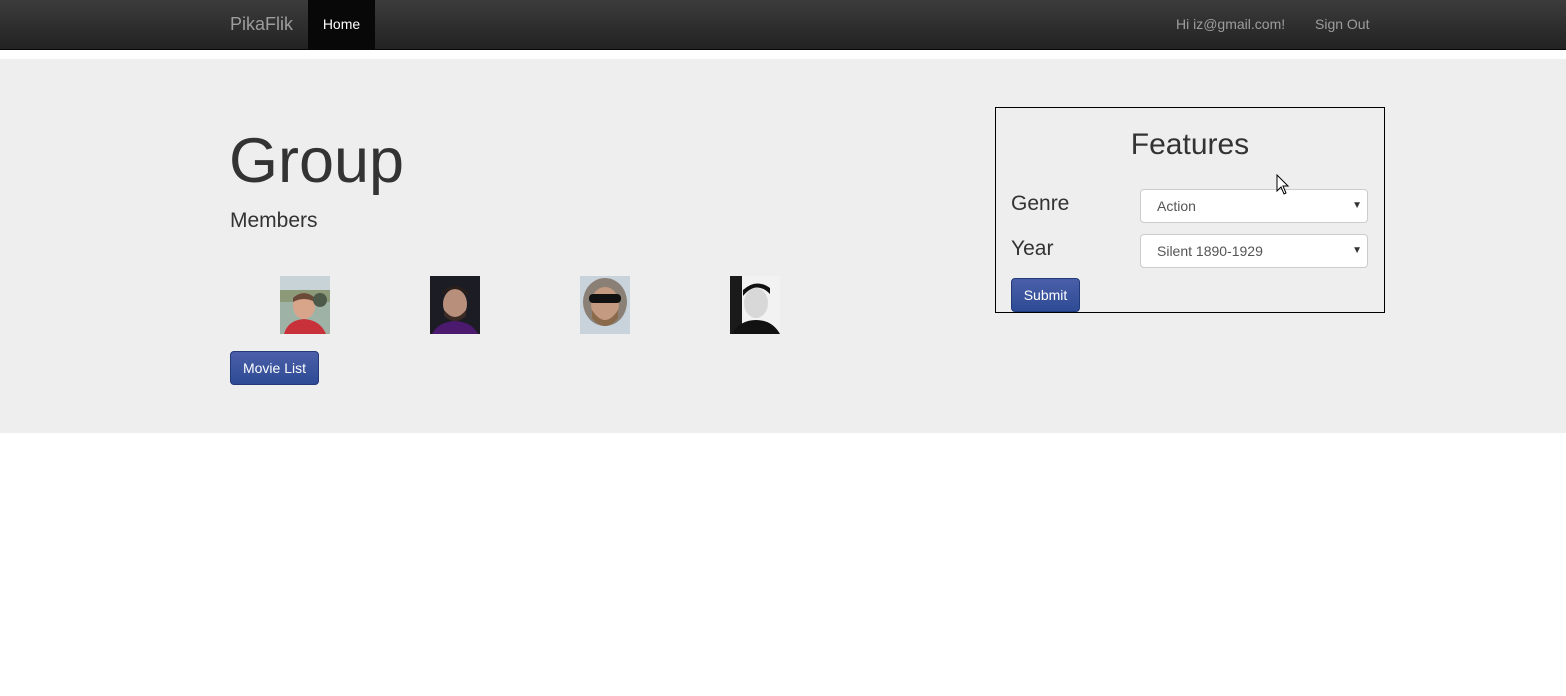 The width and height of the screenshot is (1566, 696). What do you see at coordinates (1045, 295) in the screenshot?
I see `submit-button: Submit` at bounding box center [1045, 295].